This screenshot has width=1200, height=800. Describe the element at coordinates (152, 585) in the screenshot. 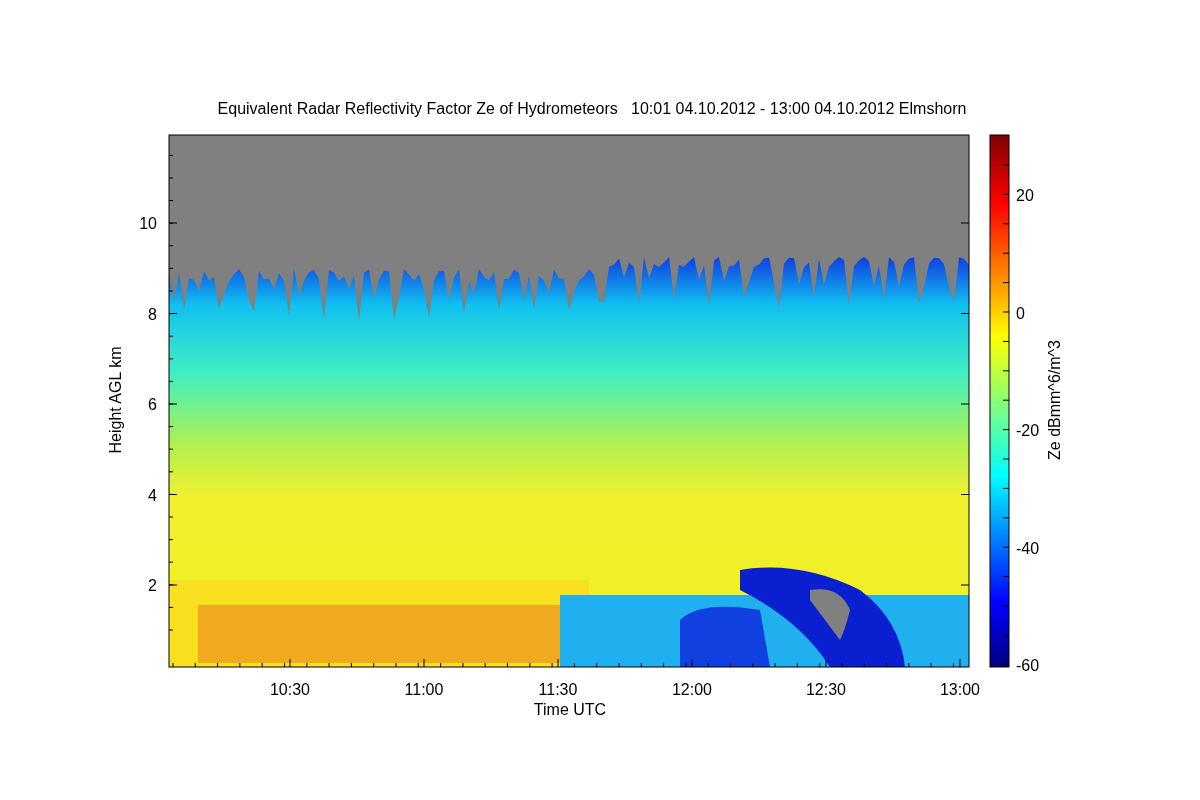

I see `y-tick-label: 2` at that location.